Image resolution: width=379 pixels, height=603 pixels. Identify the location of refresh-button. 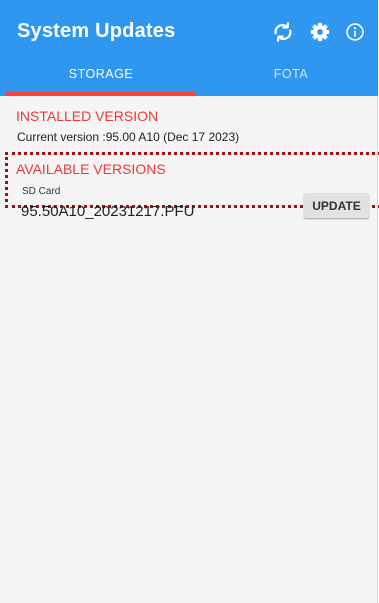
(283, 32).